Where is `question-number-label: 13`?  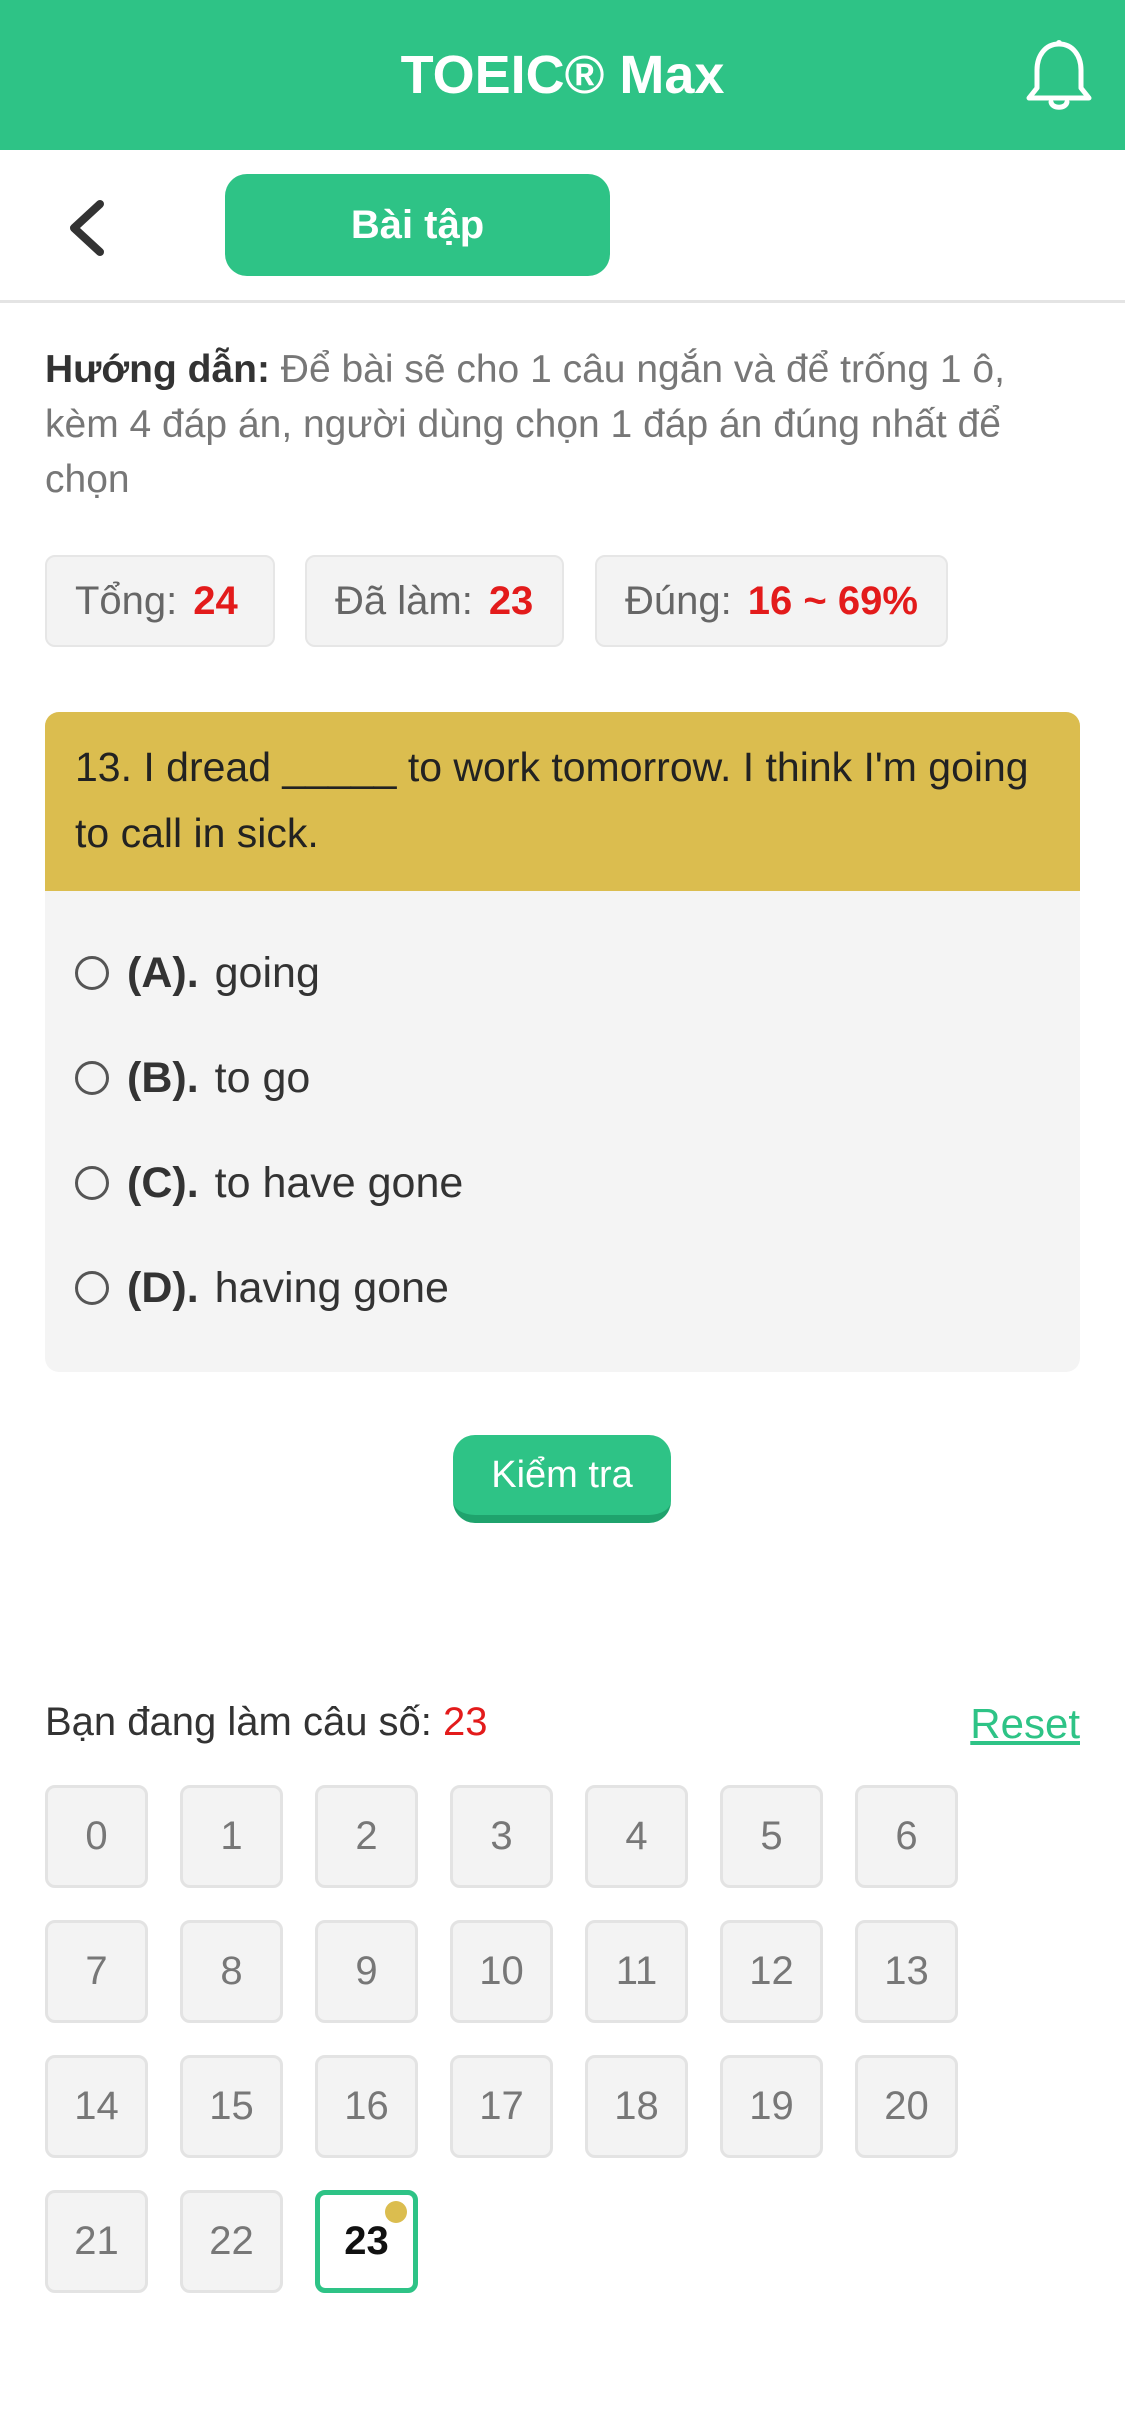
question-number-label: 13 is located at coordinates (906, 1971).